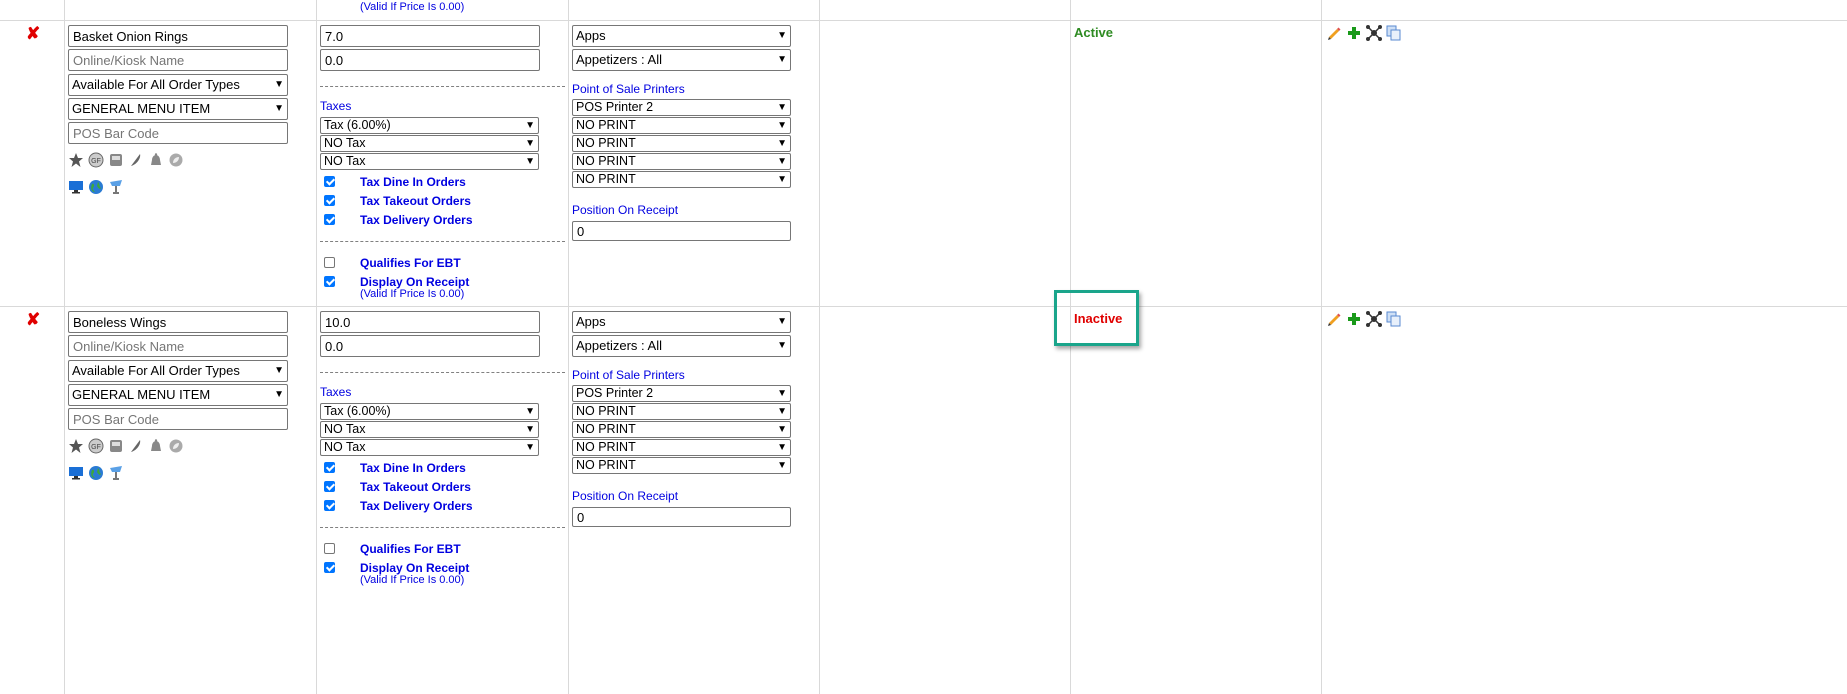  What do you see at coordinates (606, 179) in the screenshot?
I see `printer5-value: NO PRINT` at bounding box center [606, 179].